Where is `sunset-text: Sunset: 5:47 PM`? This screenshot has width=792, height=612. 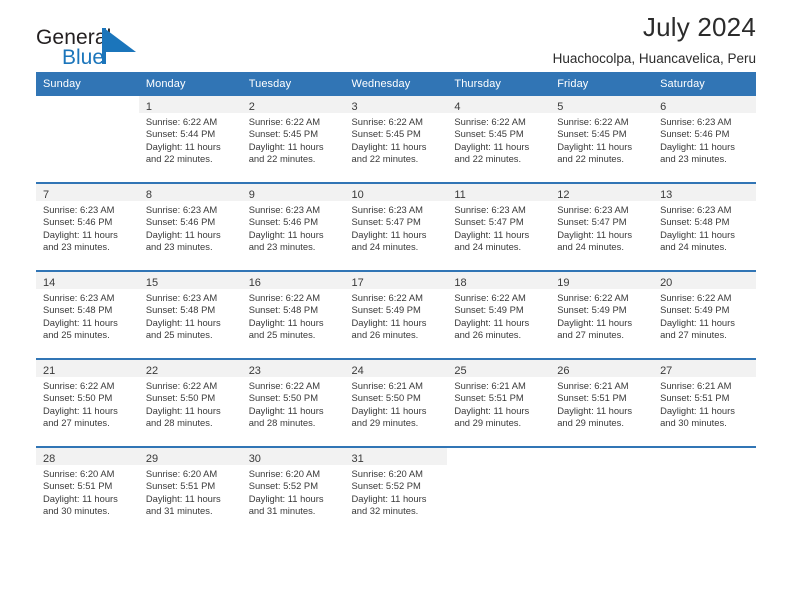 sunset-text: Sunset: 5:47 PM is located at coordinates (592, 222).